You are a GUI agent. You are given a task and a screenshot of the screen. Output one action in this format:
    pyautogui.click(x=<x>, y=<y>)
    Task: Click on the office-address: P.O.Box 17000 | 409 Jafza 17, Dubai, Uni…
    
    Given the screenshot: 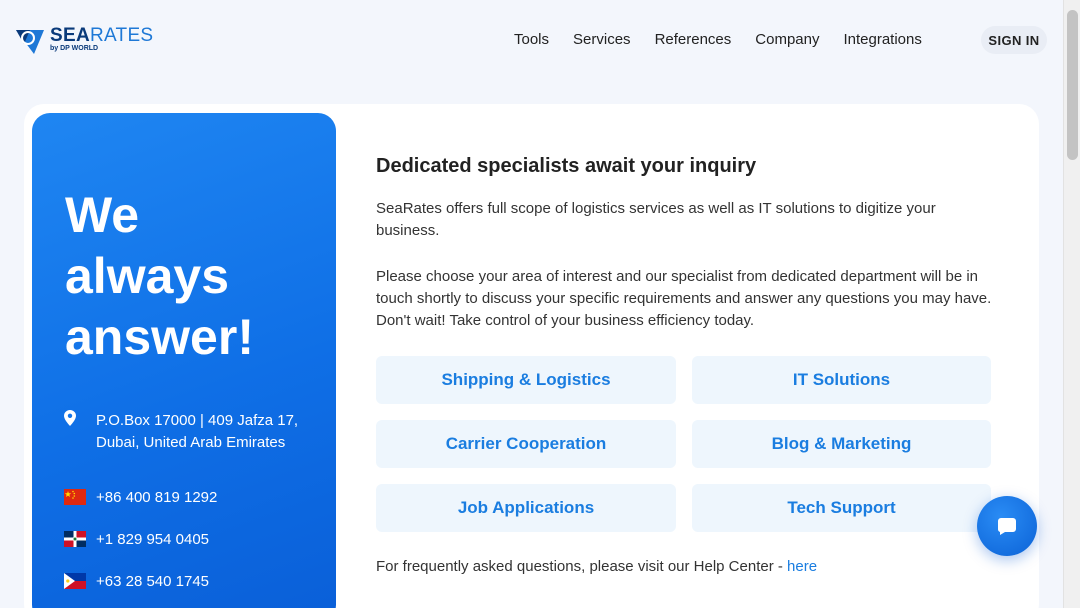 What is the action you would take?
    pyautogui.click(x=181, y=432)
    